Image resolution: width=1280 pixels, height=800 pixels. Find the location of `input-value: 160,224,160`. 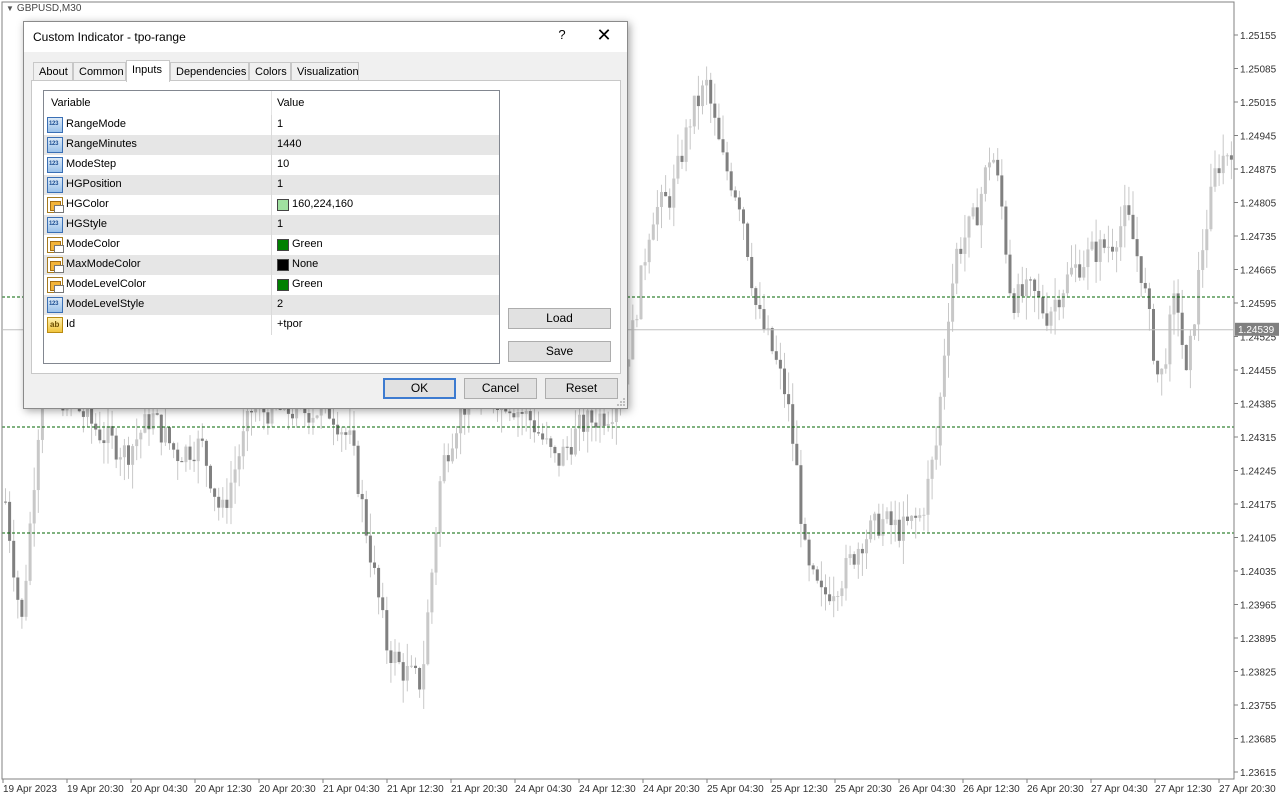

input-value: 160,224,160 is located at coordinates (322, 204).